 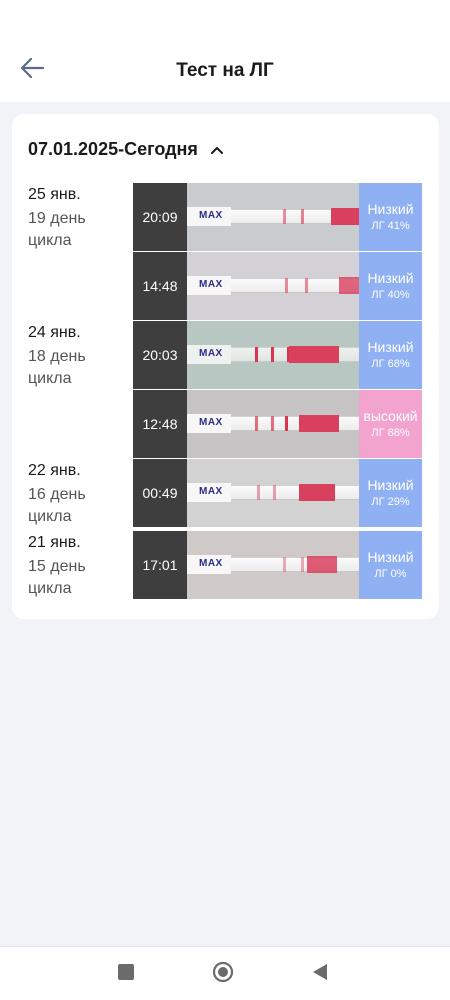 What do you see at coordinates (57, 229) in the screenshot?
I see `cycle-day: 19 день цикла` at bounding box center [57, 229].